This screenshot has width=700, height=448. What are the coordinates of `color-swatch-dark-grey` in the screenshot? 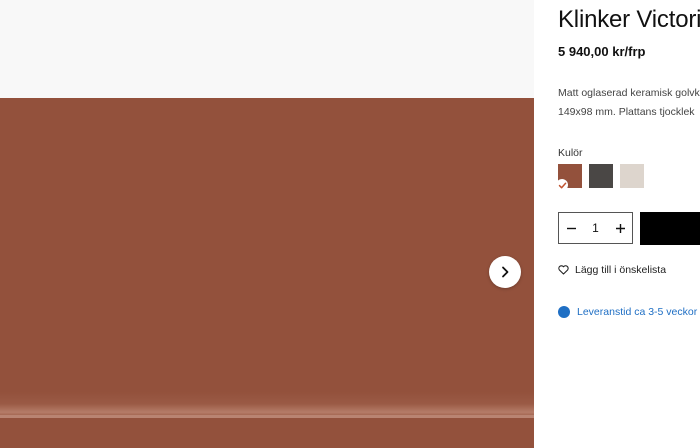 It's located at (601, 176).